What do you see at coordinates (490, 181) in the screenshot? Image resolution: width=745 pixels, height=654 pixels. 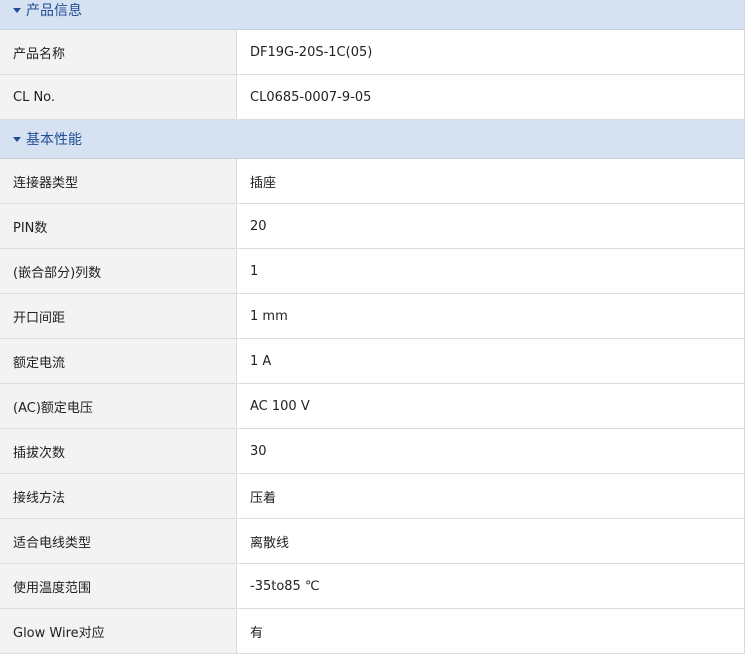 I see `row-value: 插座` at bounding box center [490, 181].